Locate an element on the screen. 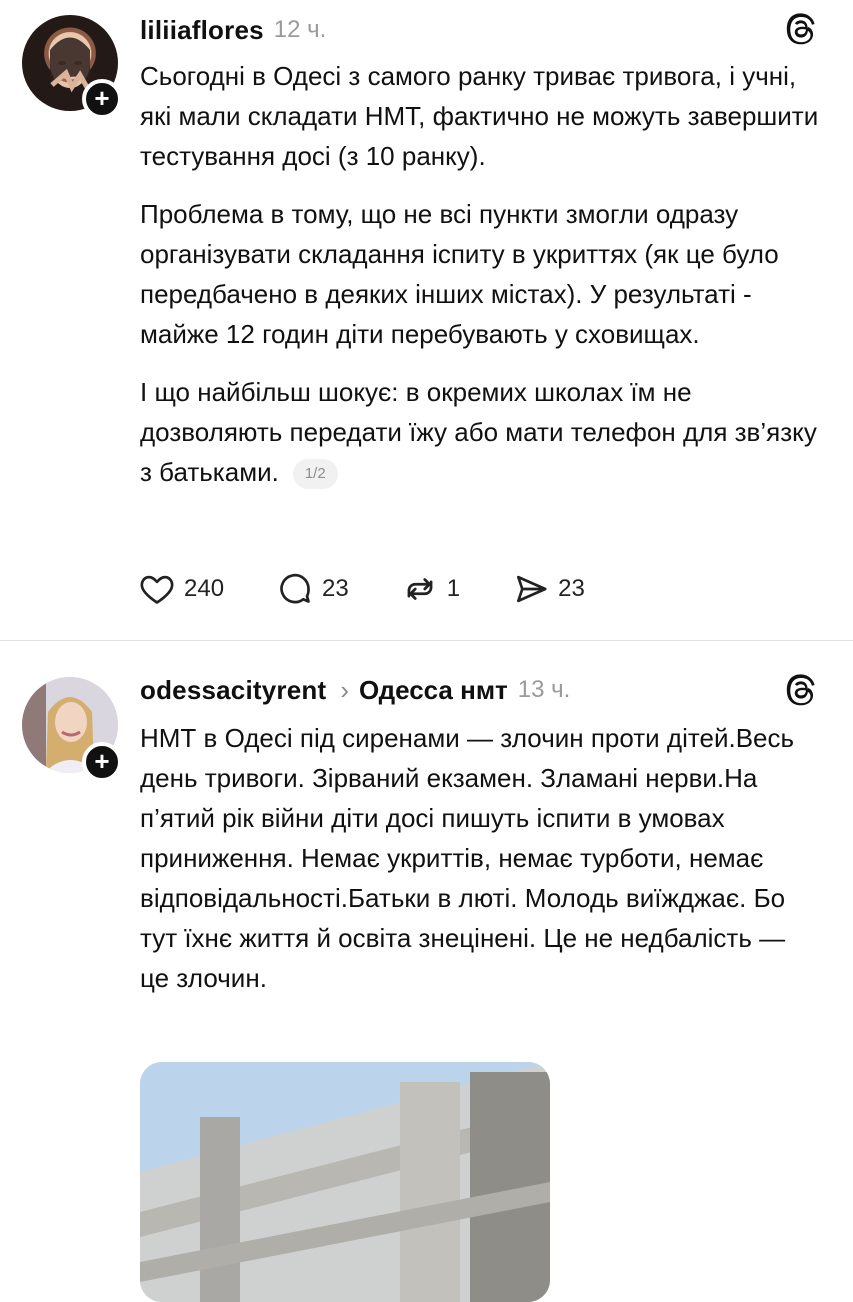 This screenshot has height=1302, width=853. action-bar: 240 23 1 23 is located at coordinates (387, 589).